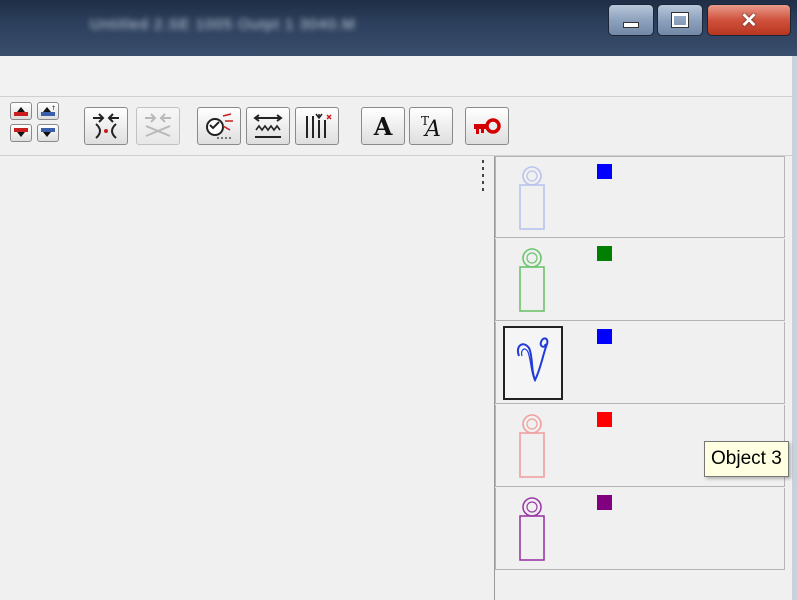 This screenshot has width=797, height=600. I want to click on title-bar: Untitled 2.SE 1005 Outpt 1 3040.M ✕, so click(398, 28).